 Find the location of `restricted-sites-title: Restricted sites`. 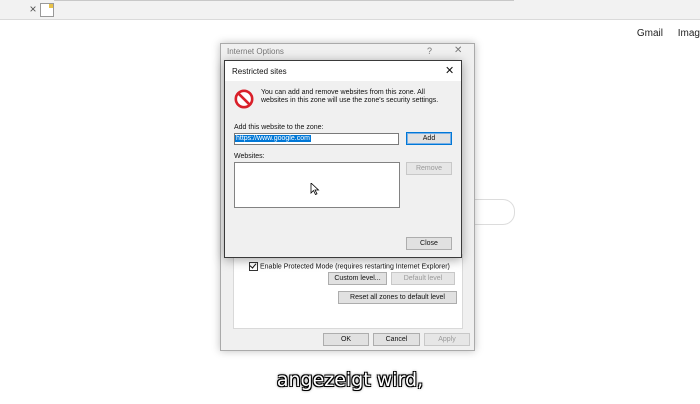

restricted-sites-title: Restricted sites is located at coordinates (259, 71).